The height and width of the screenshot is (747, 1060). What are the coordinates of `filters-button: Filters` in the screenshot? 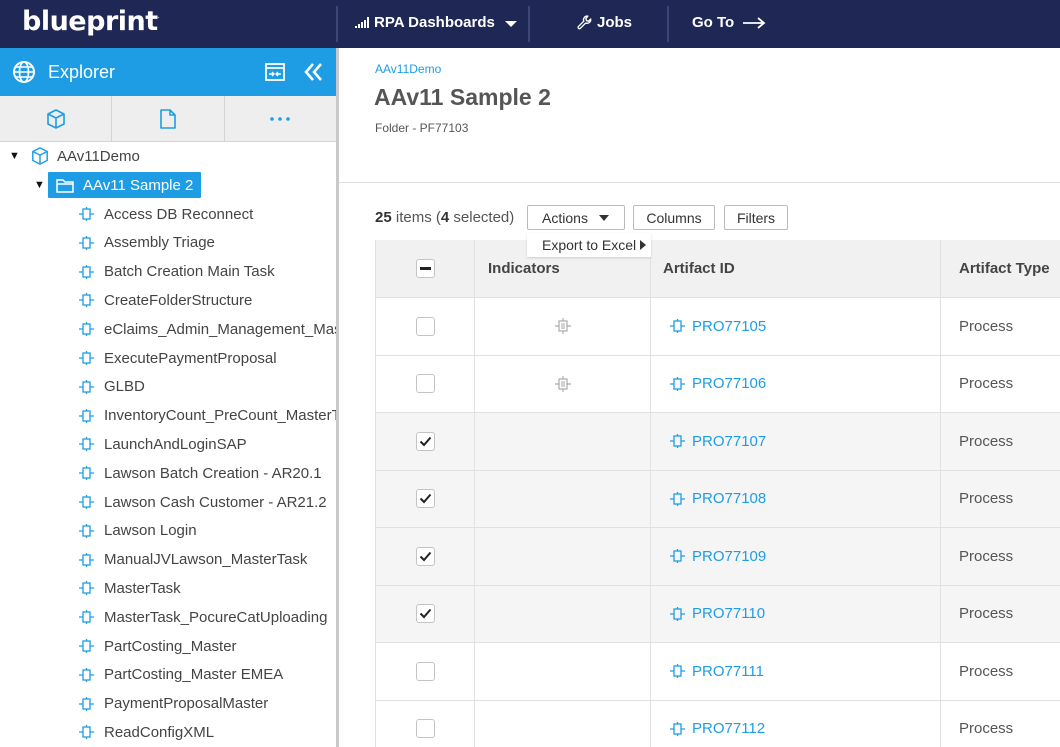 It's located at (756, 217).